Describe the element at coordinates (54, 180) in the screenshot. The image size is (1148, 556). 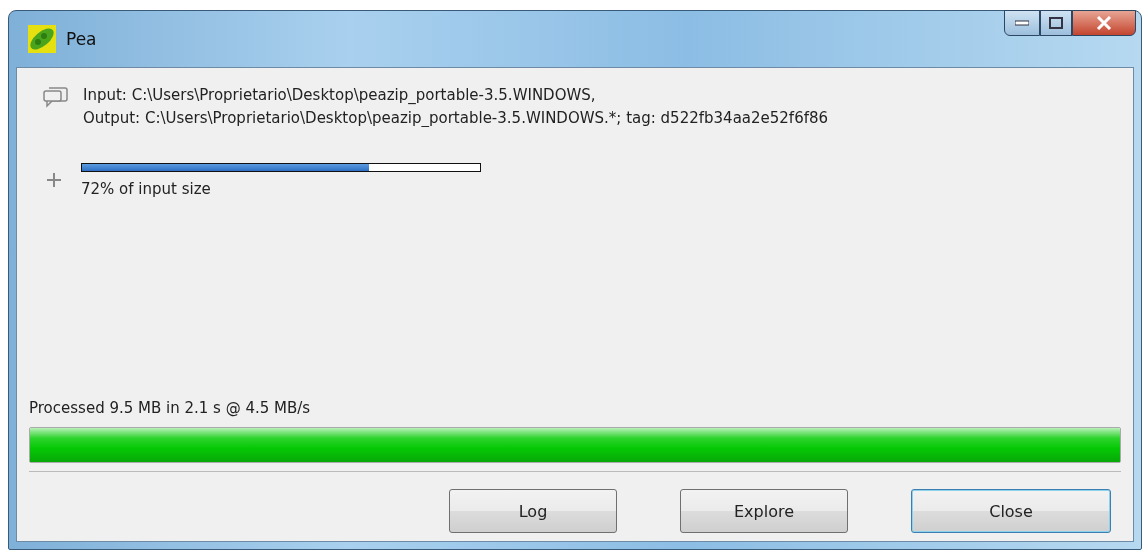
I see `plus-icon` at that location.